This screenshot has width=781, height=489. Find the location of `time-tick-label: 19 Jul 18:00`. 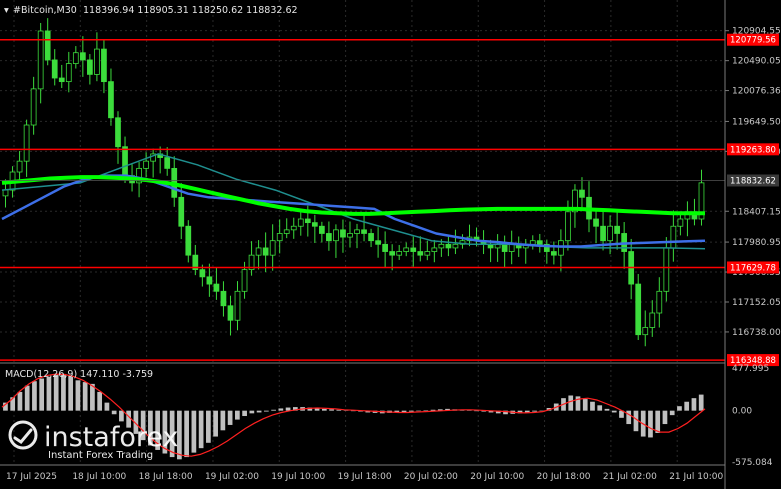

time-tick-label: 19 Jul 18:00 is located at coordinates (365, 477).